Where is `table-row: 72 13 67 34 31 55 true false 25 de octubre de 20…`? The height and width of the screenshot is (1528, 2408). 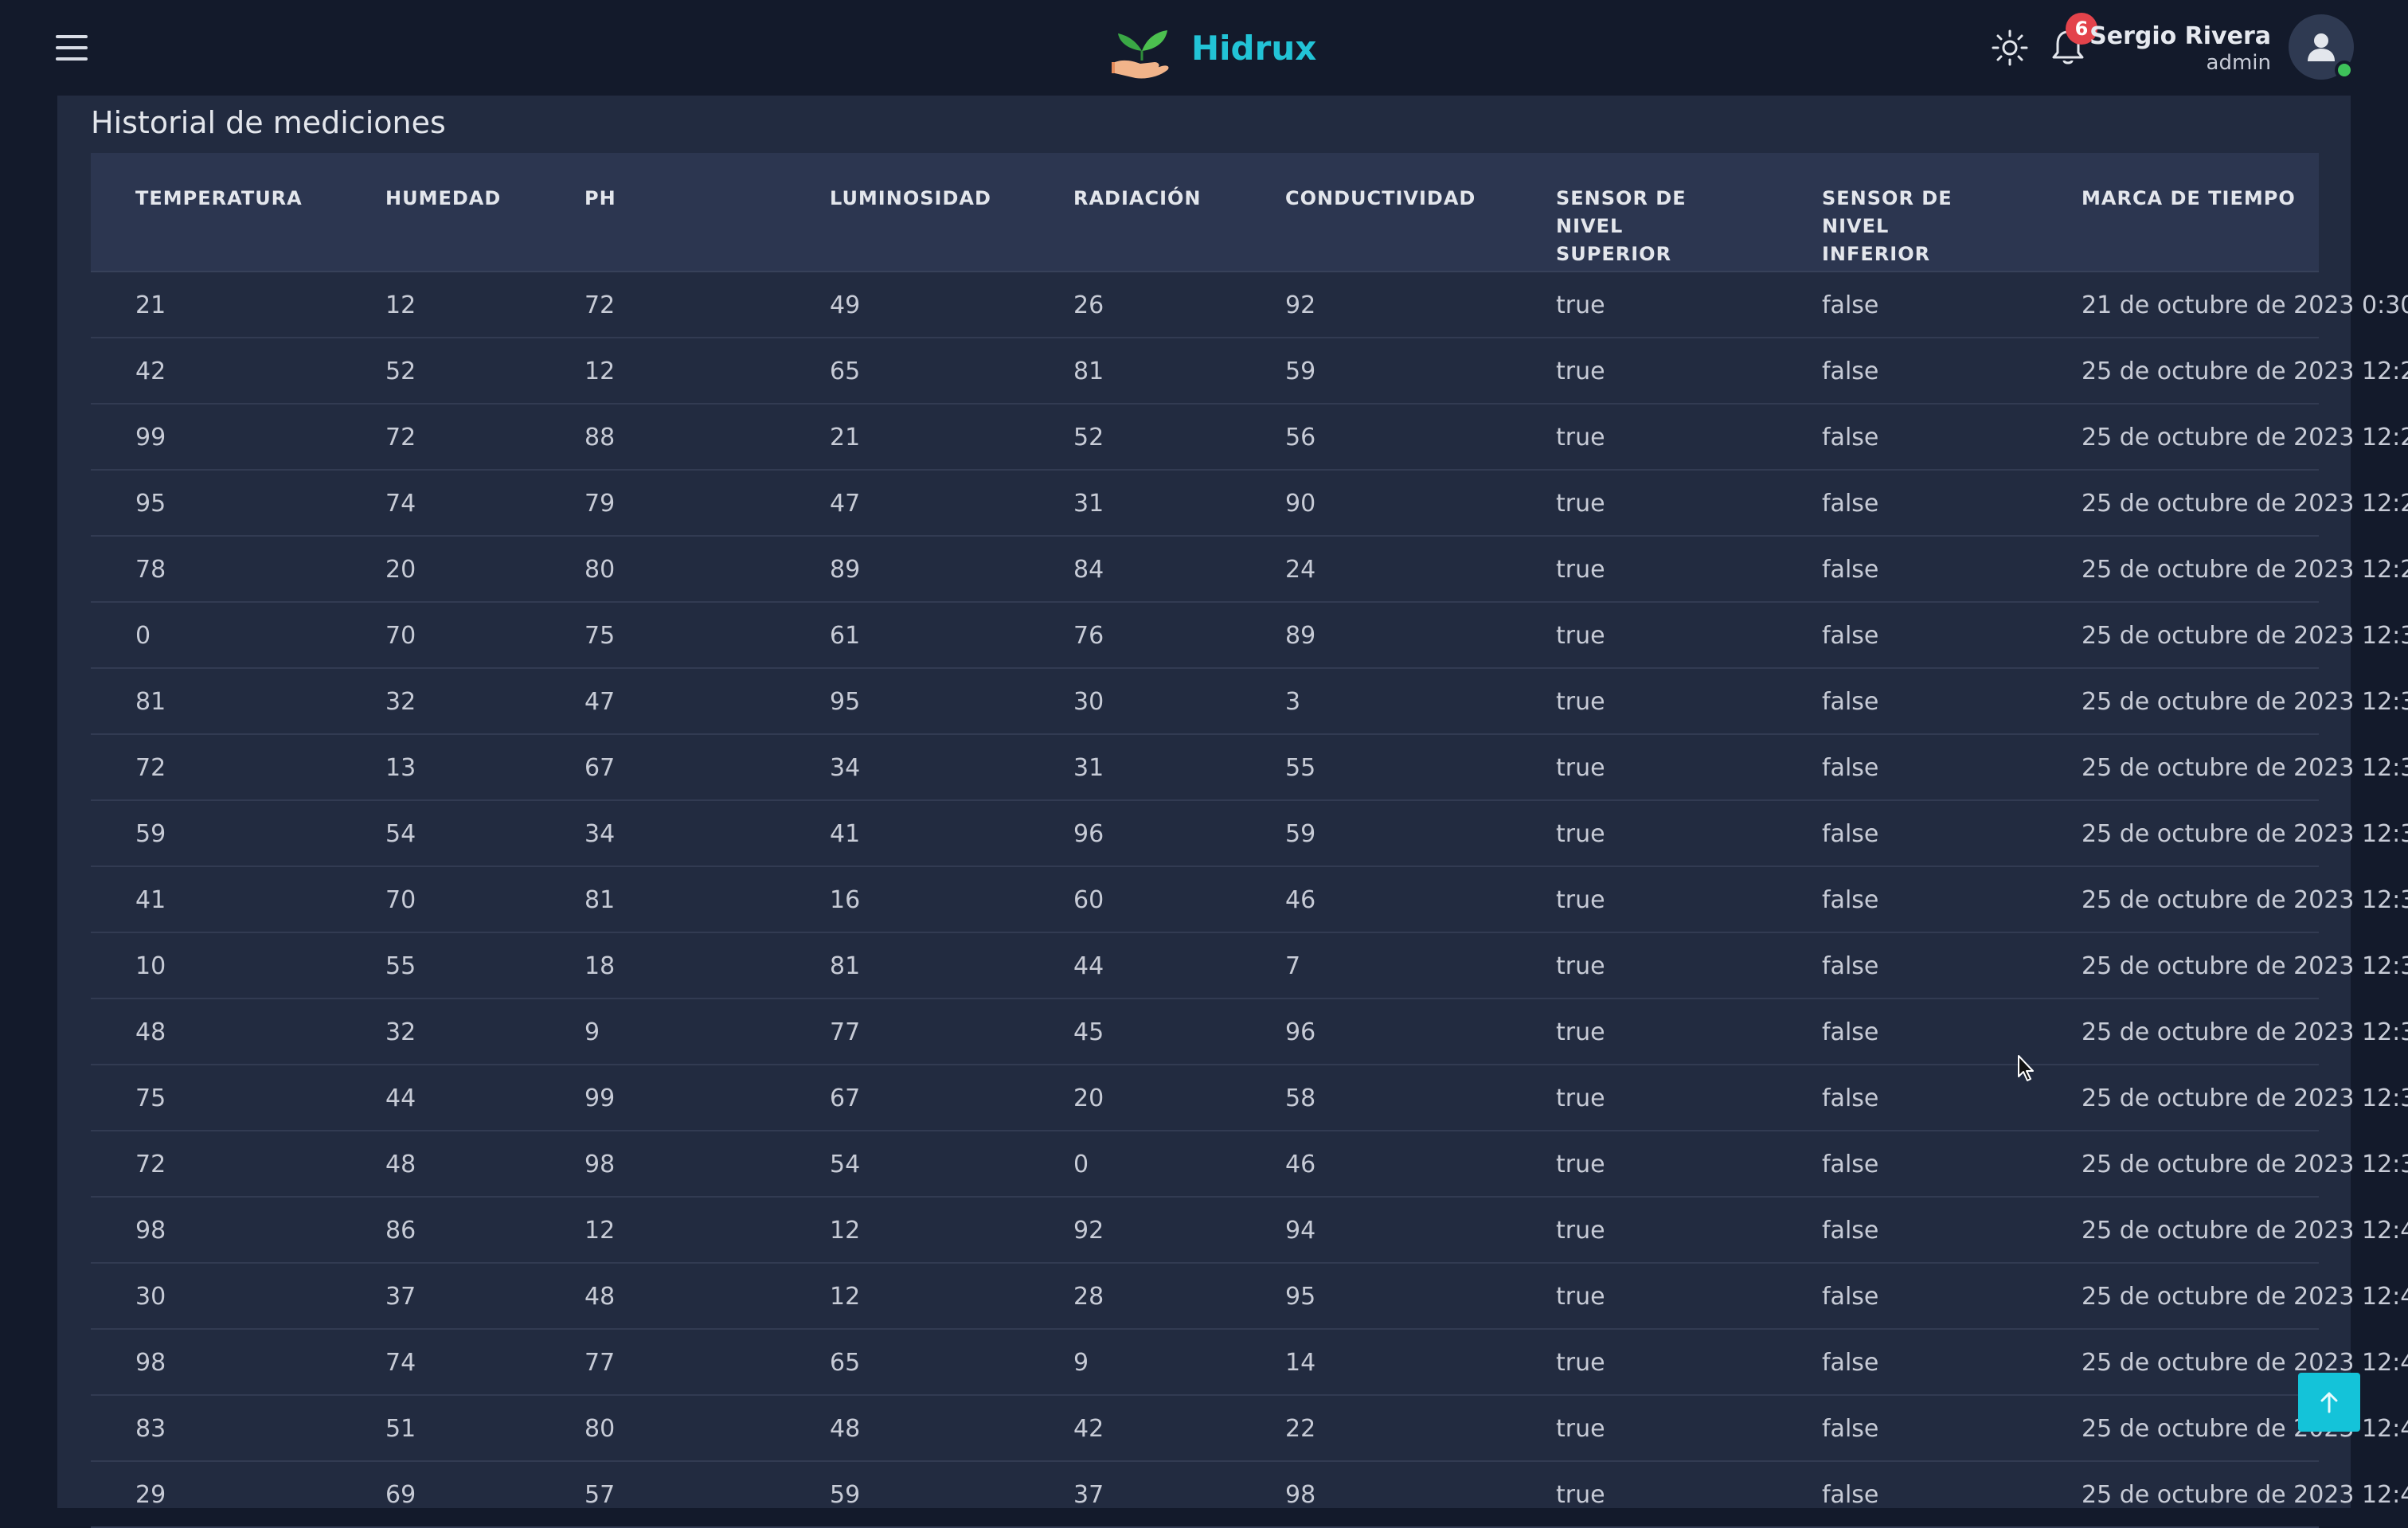
table-row: 72 13 67 34 31 55 true false 25 de octubre de 20… is located at coordinates (1249, 768).